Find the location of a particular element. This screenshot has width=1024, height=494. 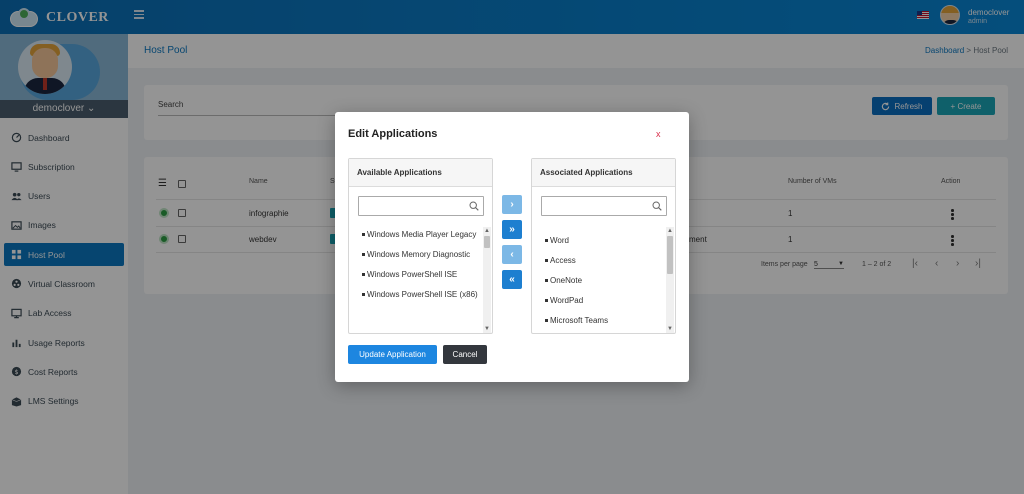

list-item: Windows PowerShell ISE is located at coordinates (421, 274).